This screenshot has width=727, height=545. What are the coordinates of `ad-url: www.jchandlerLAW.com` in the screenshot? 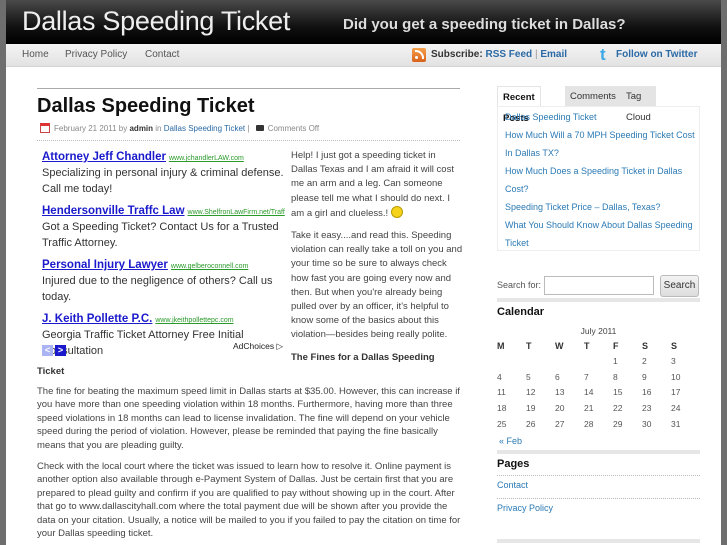 It's located at (206, 158).